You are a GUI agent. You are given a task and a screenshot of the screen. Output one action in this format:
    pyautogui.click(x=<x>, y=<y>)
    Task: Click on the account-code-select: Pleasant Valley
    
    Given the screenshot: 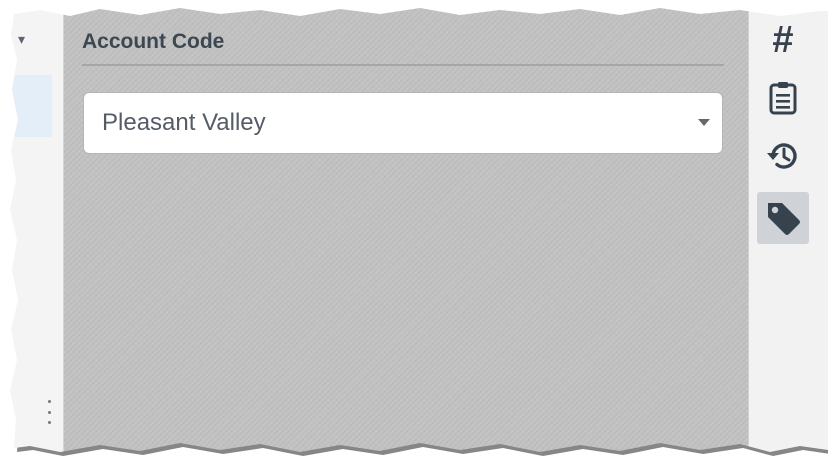 What is the action you would take?
    pyautogui.click(x=403, y=123)
    